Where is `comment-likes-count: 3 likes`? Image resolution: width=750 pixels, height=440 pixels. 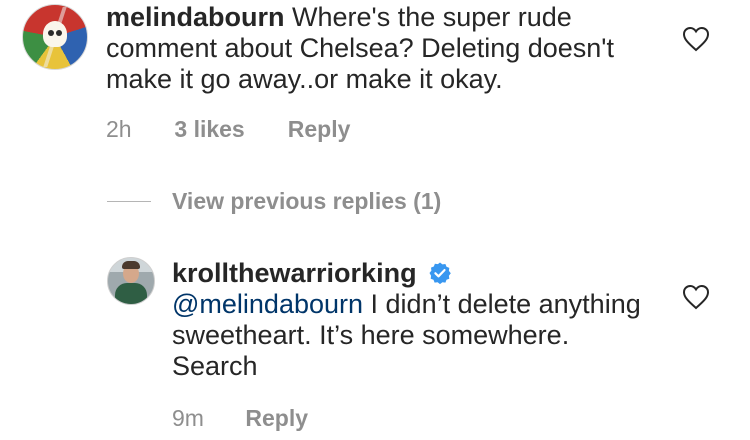 comment-likes-count: 3 likes is located at coordinates (227, 129).